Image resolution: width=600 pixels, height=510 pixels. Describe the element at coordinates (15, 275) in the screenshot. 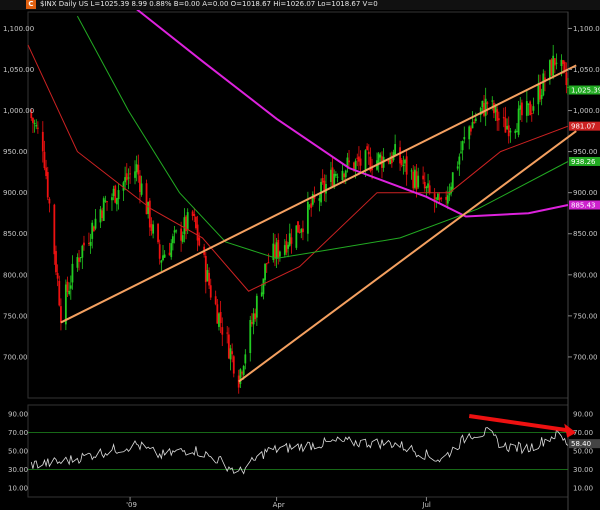

I see `price-tick-label-left: 800.00` at that location.